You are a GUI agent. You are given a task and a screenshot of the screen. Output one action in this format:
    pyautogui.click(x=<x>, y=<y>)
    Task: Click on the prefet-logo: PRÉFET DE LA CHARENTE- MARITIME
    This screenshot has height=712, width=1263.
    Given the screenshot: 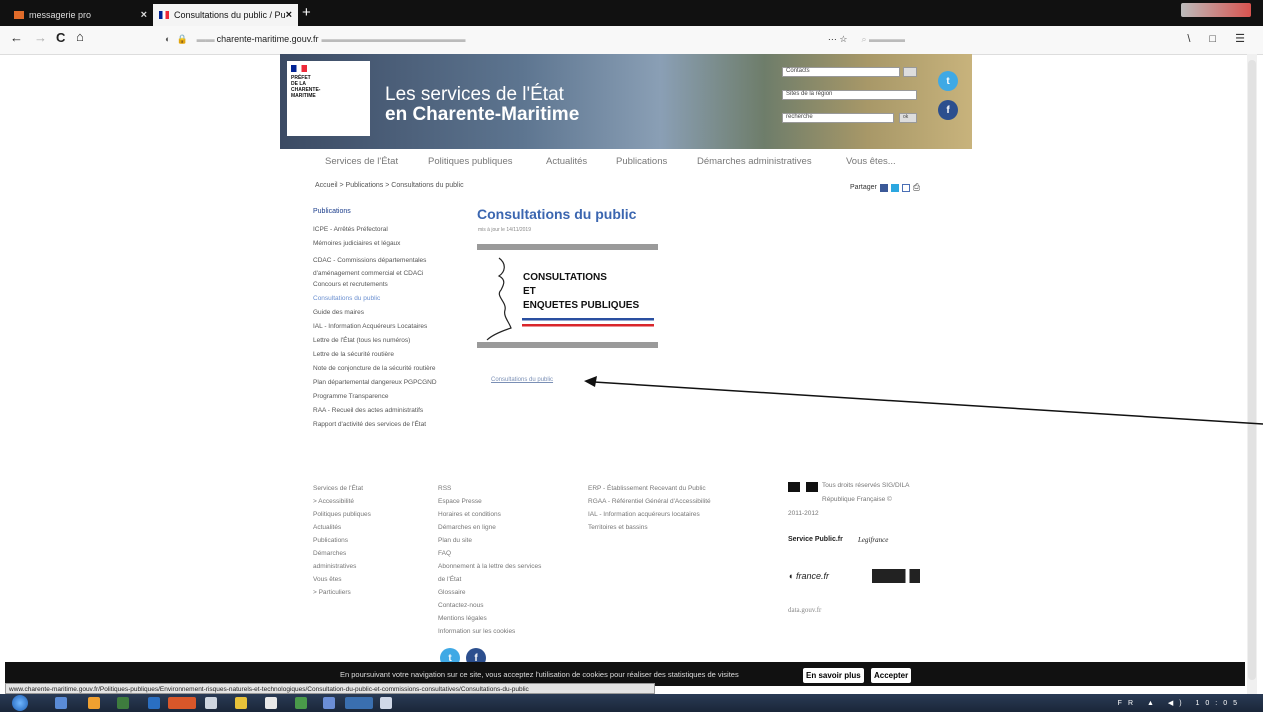 What is the action you would take?
    pyautogui.click(x=328, y=98)
    